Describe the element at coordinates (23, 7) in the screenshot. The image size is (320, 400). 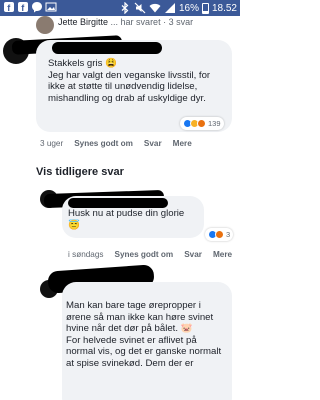
I see `facebook-notification-icon-2: f` at that location.